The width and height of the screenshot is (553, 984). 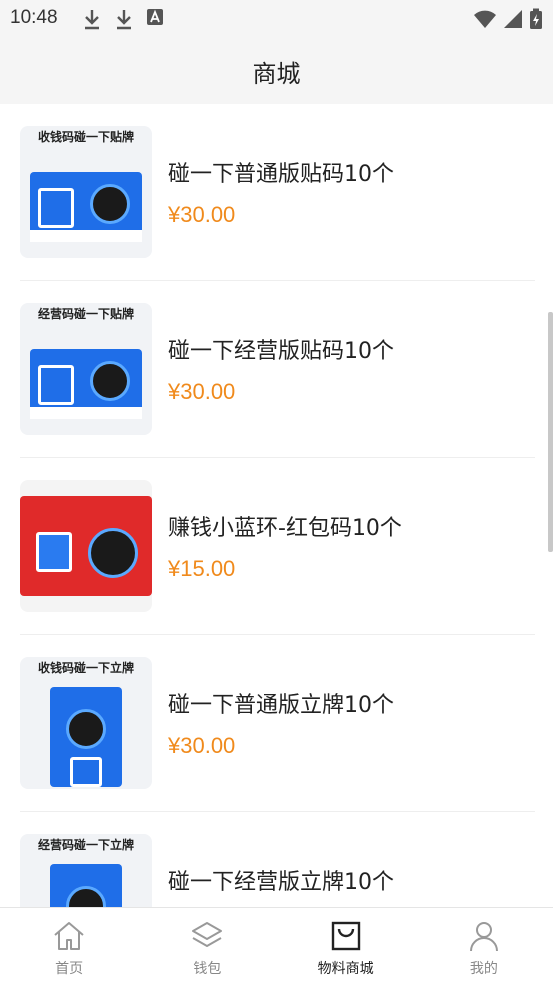 I want to click on scrollbar, so click(x=550, y=432).